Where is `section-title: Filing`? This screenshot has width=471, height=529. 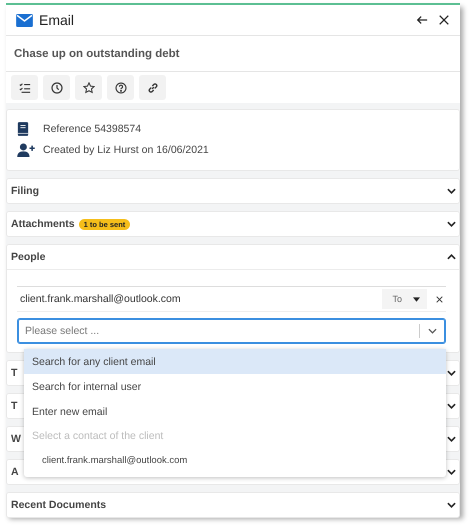
section-title: Filing is located at coordinates (25, 191).